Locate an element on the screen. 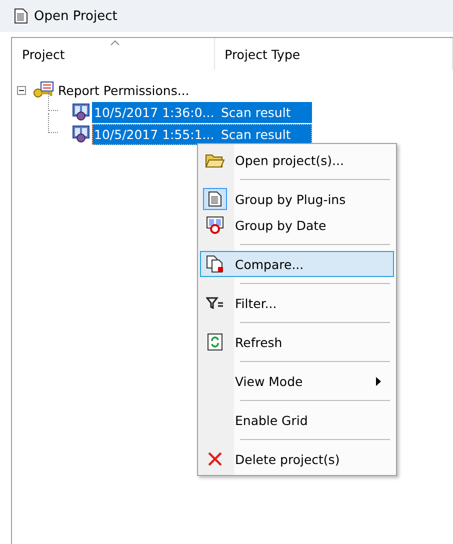  menu-item: Refresh is located at coordinates (297, 342).